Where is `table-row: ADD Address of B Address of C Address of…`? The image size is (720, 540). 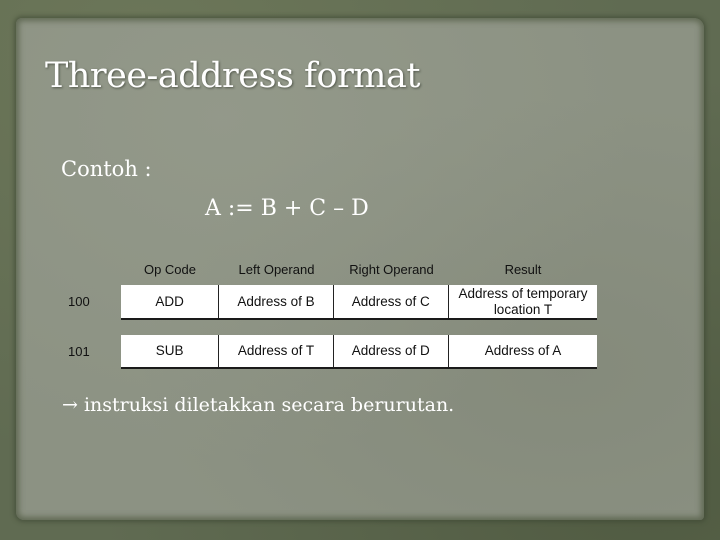 table-row: ADD Address of B Address of C Address of… is located at coordinates (359, 302).